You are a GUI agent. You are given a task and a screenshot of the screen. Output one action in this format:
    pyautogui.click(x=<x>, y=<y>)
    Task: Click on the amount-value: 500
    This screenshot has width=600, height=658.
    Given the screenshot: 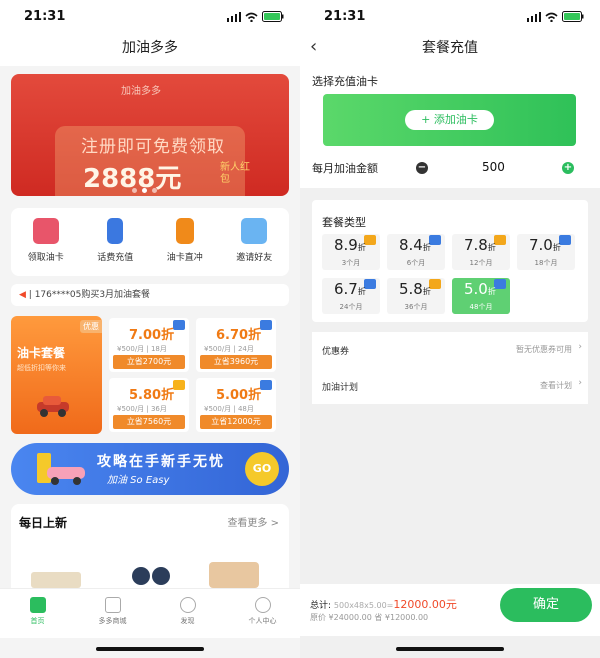 What is the action you would take?
    pyautogui.click(x=493, y=167)
    